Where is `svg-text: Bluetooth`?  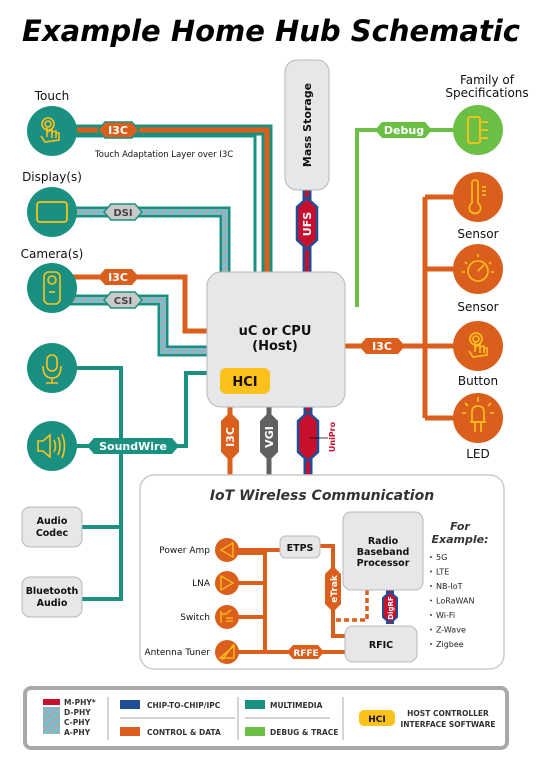 svg-text: Bluetooth is located at coordinates (52, 591).